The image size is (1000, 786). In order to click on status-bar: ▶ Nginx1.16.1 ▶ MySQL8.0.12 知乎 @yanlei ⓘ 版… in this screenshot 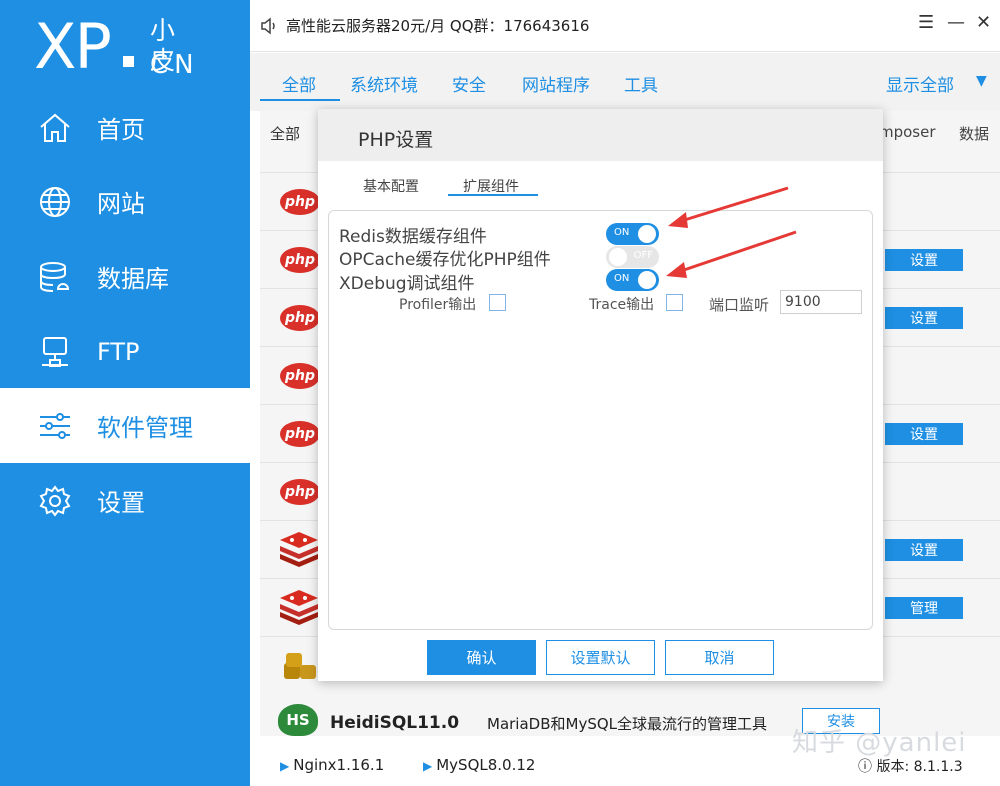, I will do `click(625, 757)`.